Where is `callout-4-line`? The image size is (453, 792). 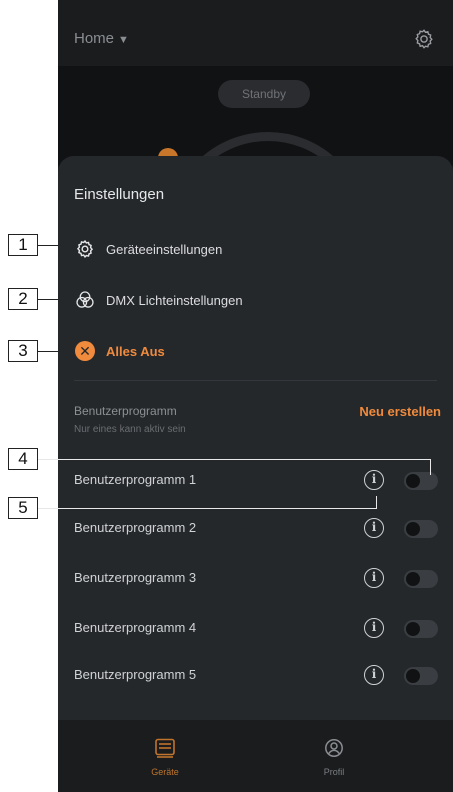 callout-4-line is located at coordinates (234, 459).